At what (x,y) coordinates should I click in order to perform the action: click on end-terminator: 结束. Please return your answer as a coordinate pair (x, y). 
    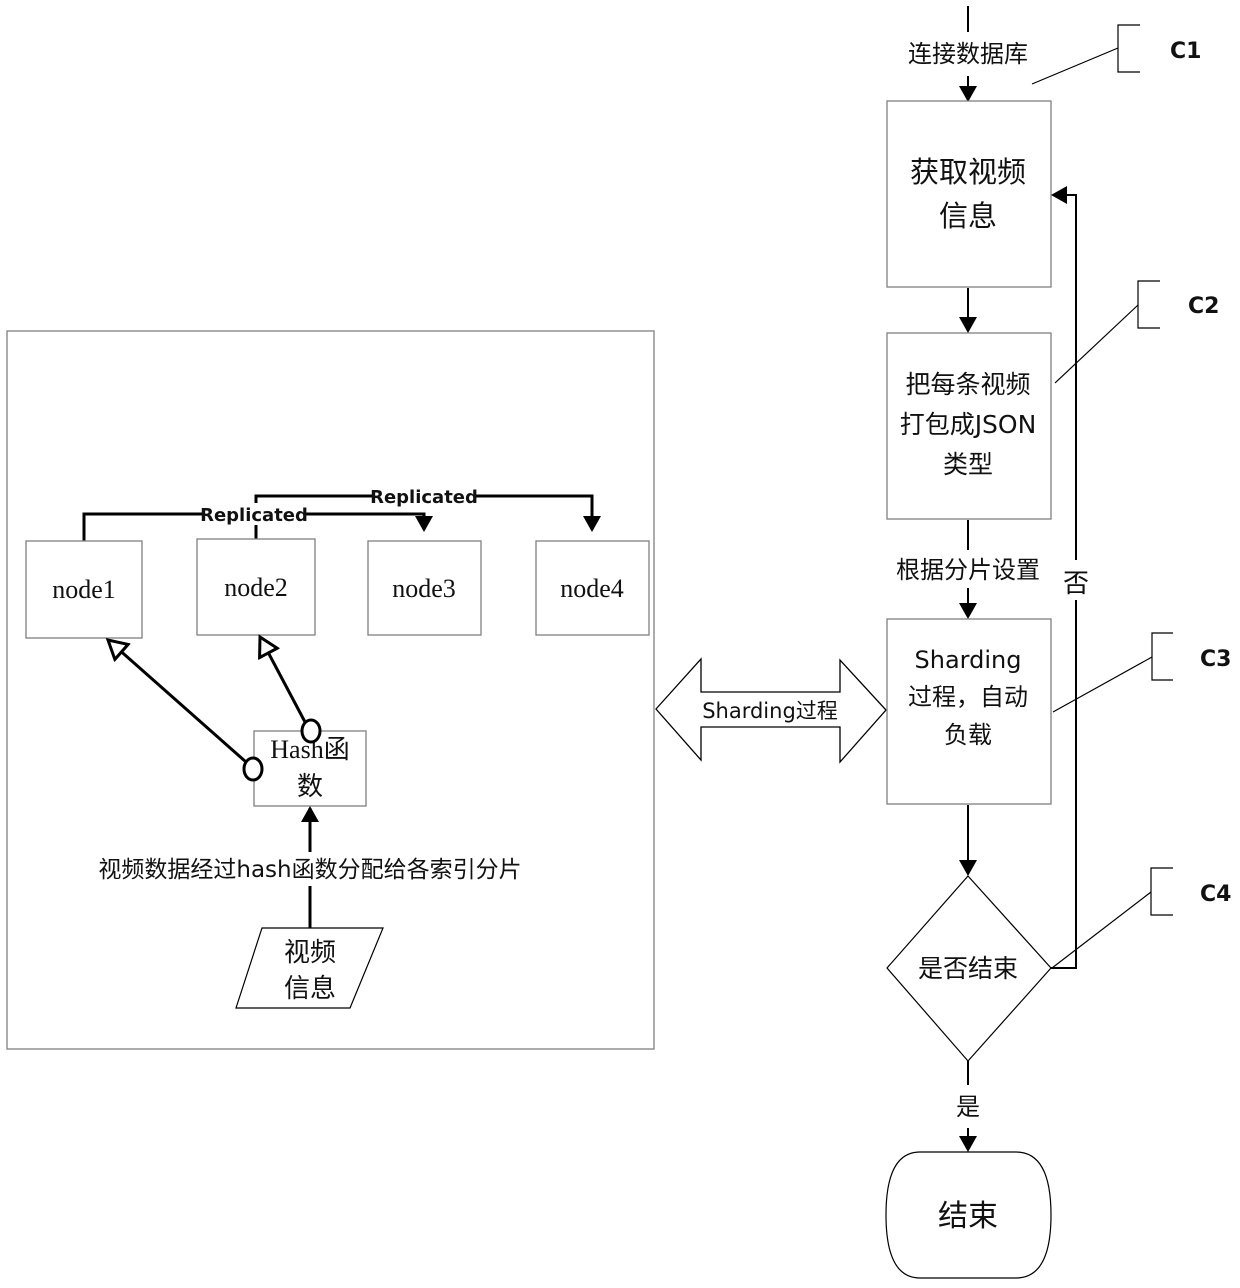
    Looking at the image, I should click on (968, 1215).